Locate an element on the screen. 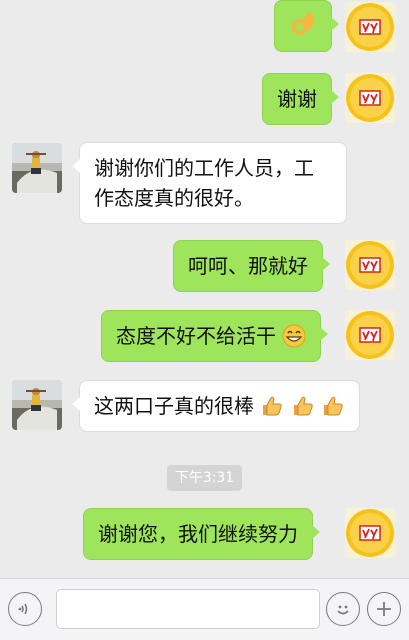 Image resolution: width=409 pixels, height=640 pixels. voice-button is located at coordinates (25, 609).